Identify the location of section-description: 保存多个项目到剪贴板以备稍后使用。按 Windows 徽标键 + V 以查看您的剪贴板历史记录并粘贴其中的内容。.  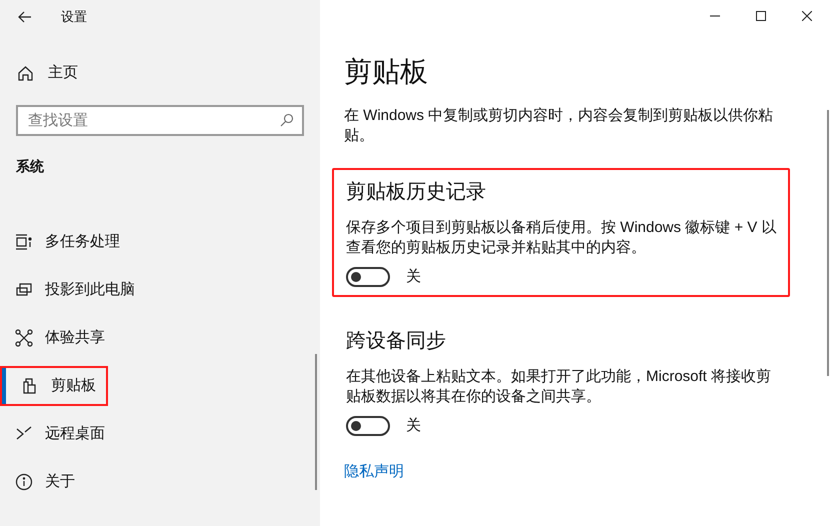
(562, 238).